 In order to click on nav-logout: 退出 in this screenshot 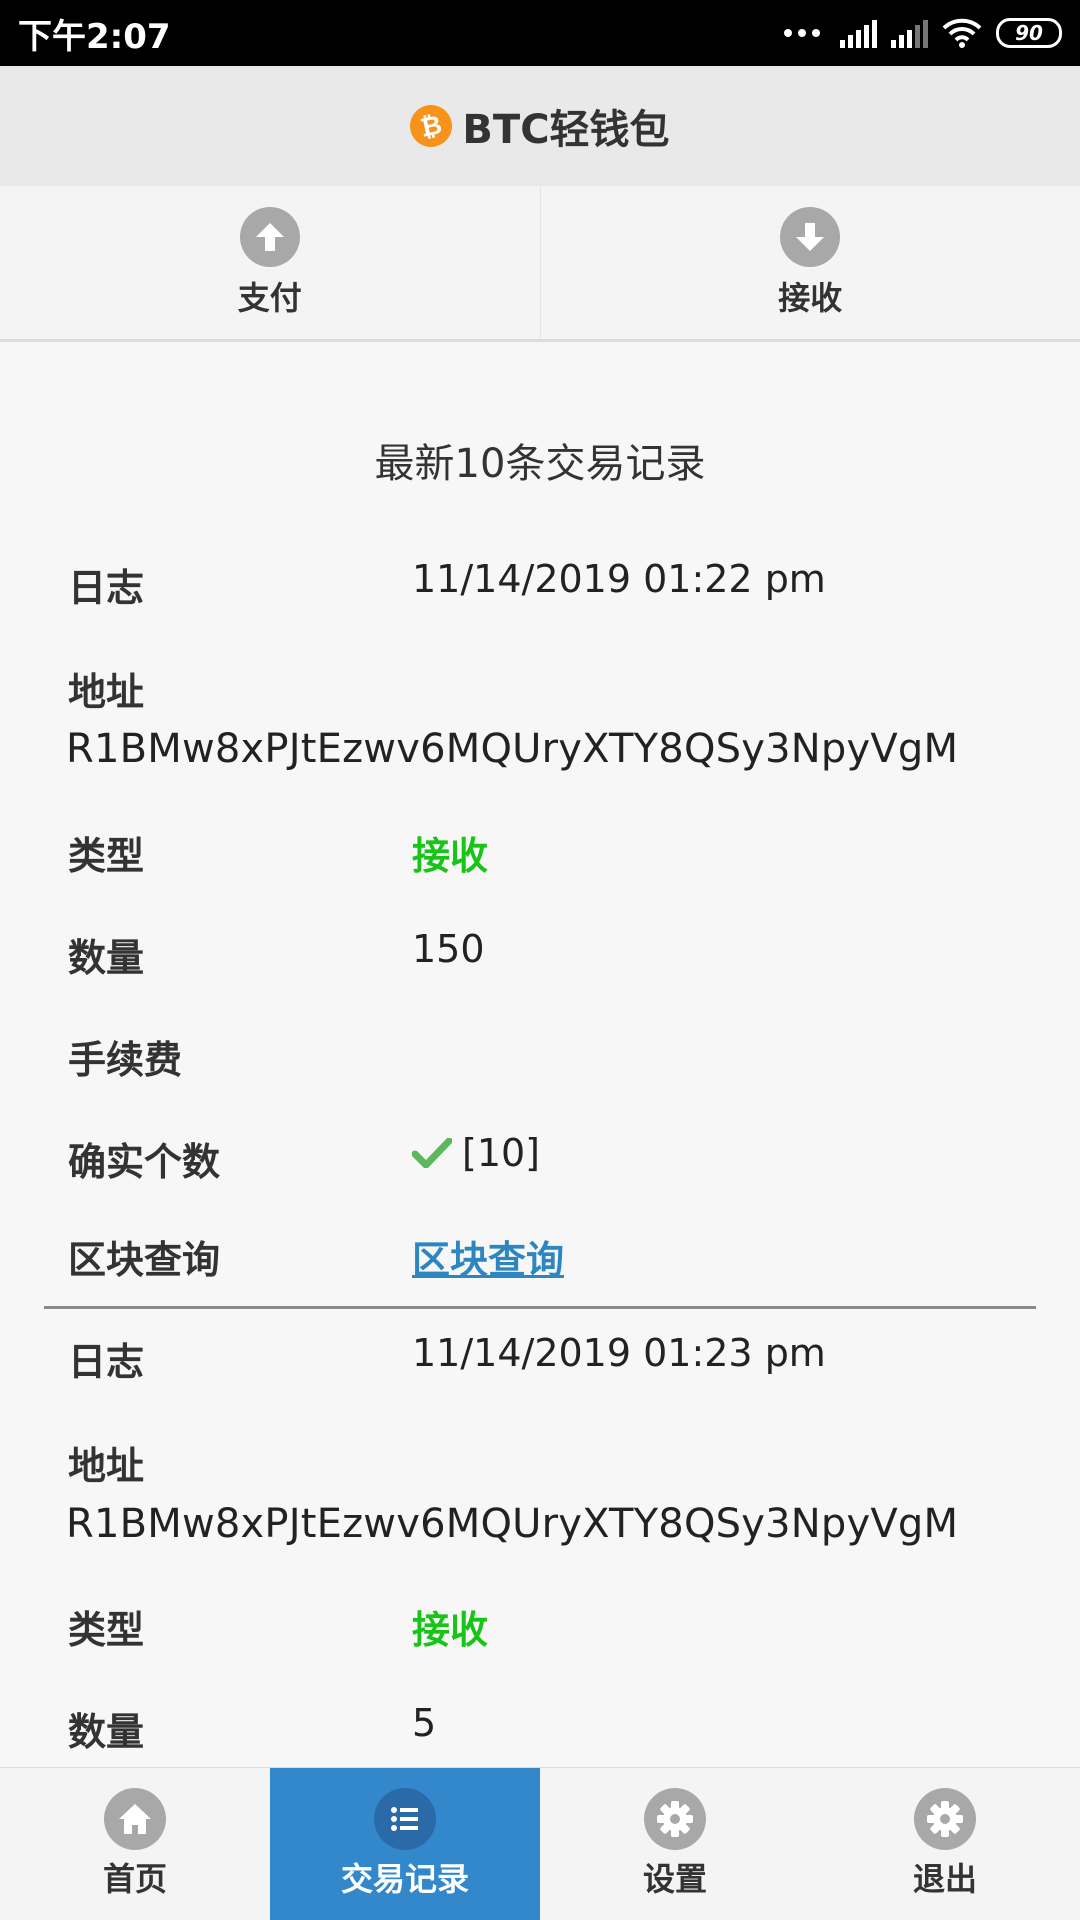, I will do `click(945, 1844)`.